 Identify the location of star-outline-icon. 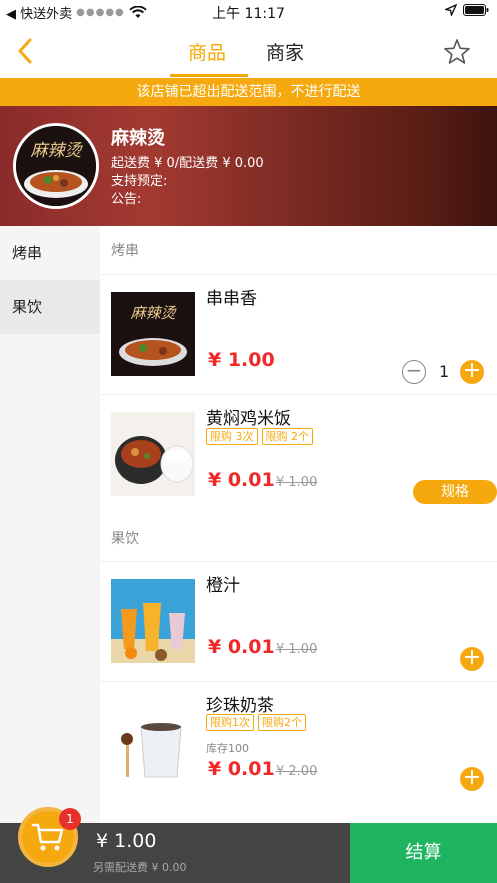
(457, 51).